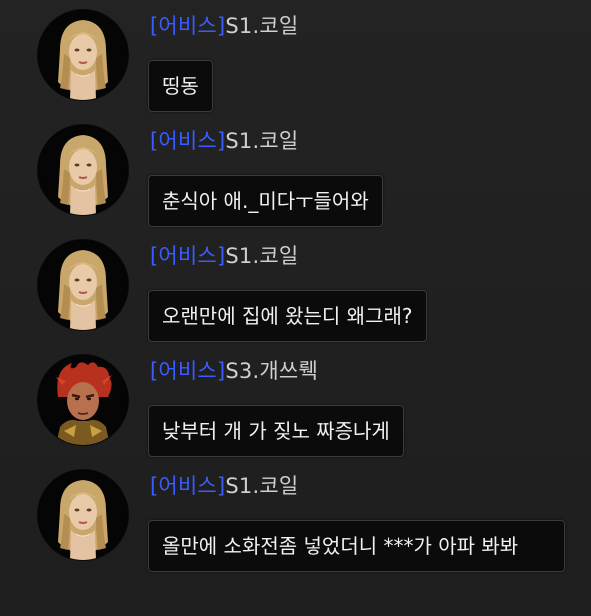  What do you see at coordinates (287, 316) in the screenshot?
I see `message-bubble: 오랜만에 집에 왔는디 왜그래?` at bounding box center [287, 316].